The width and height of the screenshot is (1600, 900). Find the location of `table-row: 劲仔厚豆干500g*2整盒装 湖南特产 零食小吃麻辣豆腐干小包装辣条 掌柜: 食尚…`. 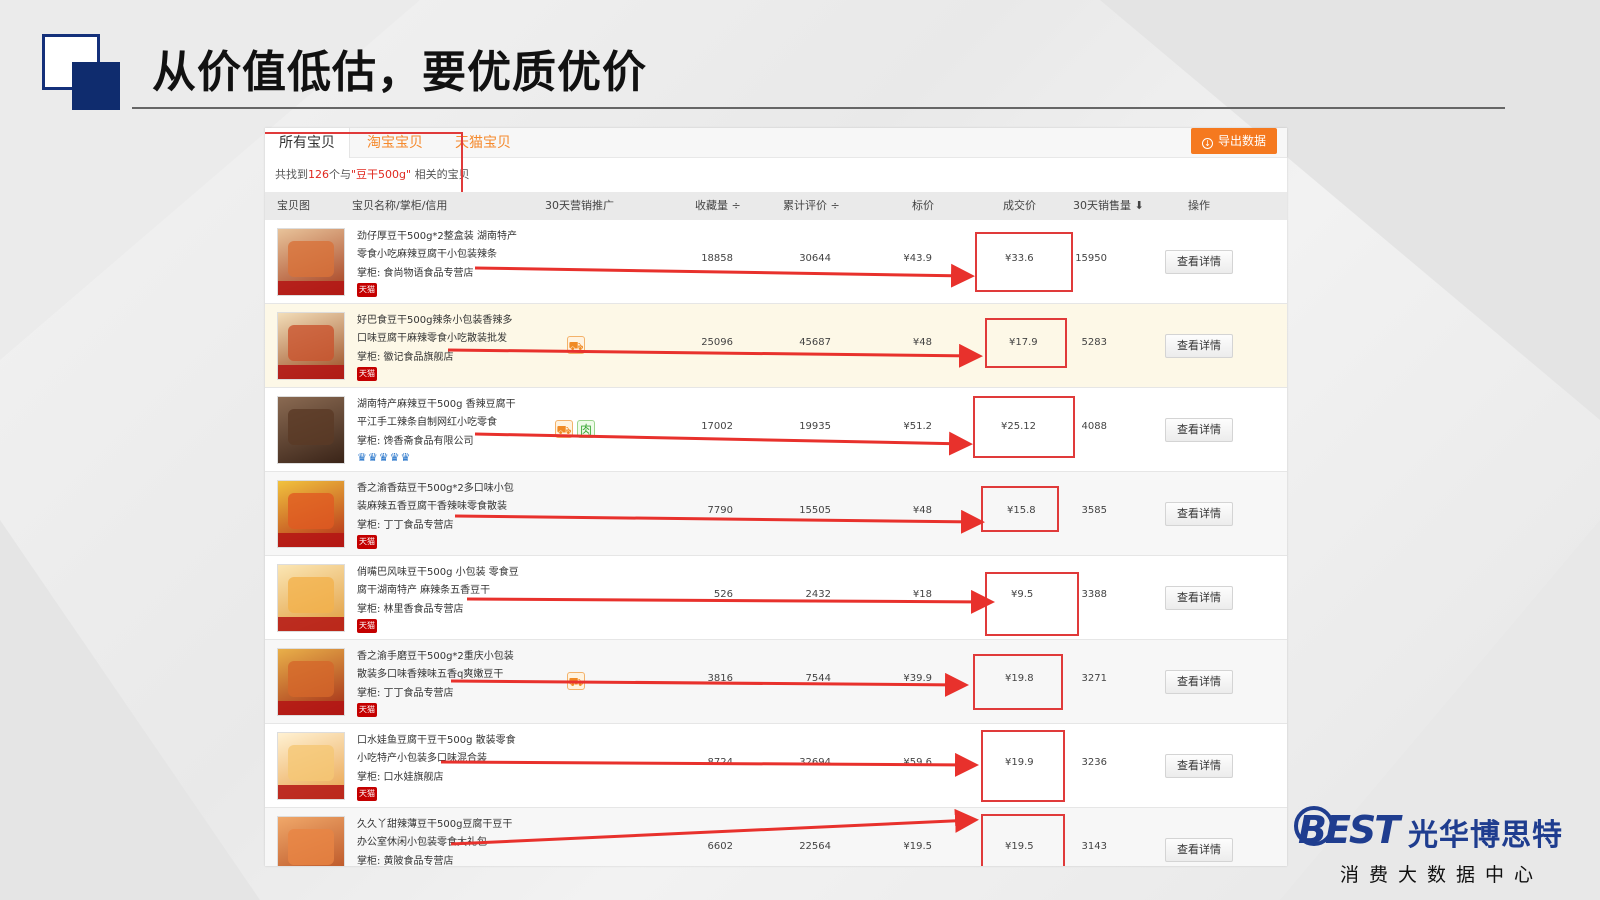

table-row: 劲仔厚豆干500g*2整盒装 湖南特产 零食小吃麻辣豆腐干小包装辣条 掌柜: 食尚… is located at coordinates (776, 262).